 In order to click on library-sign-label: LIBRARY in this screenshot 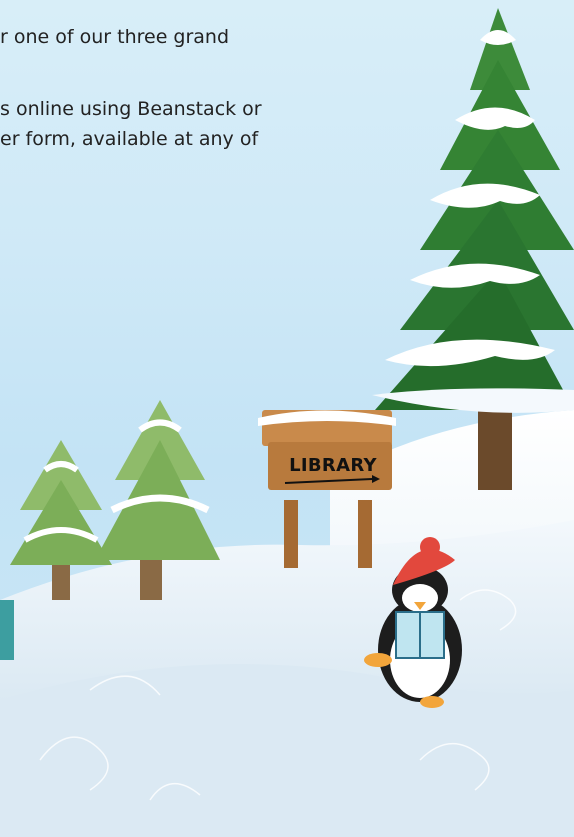, I will do `click(333, 465)`.